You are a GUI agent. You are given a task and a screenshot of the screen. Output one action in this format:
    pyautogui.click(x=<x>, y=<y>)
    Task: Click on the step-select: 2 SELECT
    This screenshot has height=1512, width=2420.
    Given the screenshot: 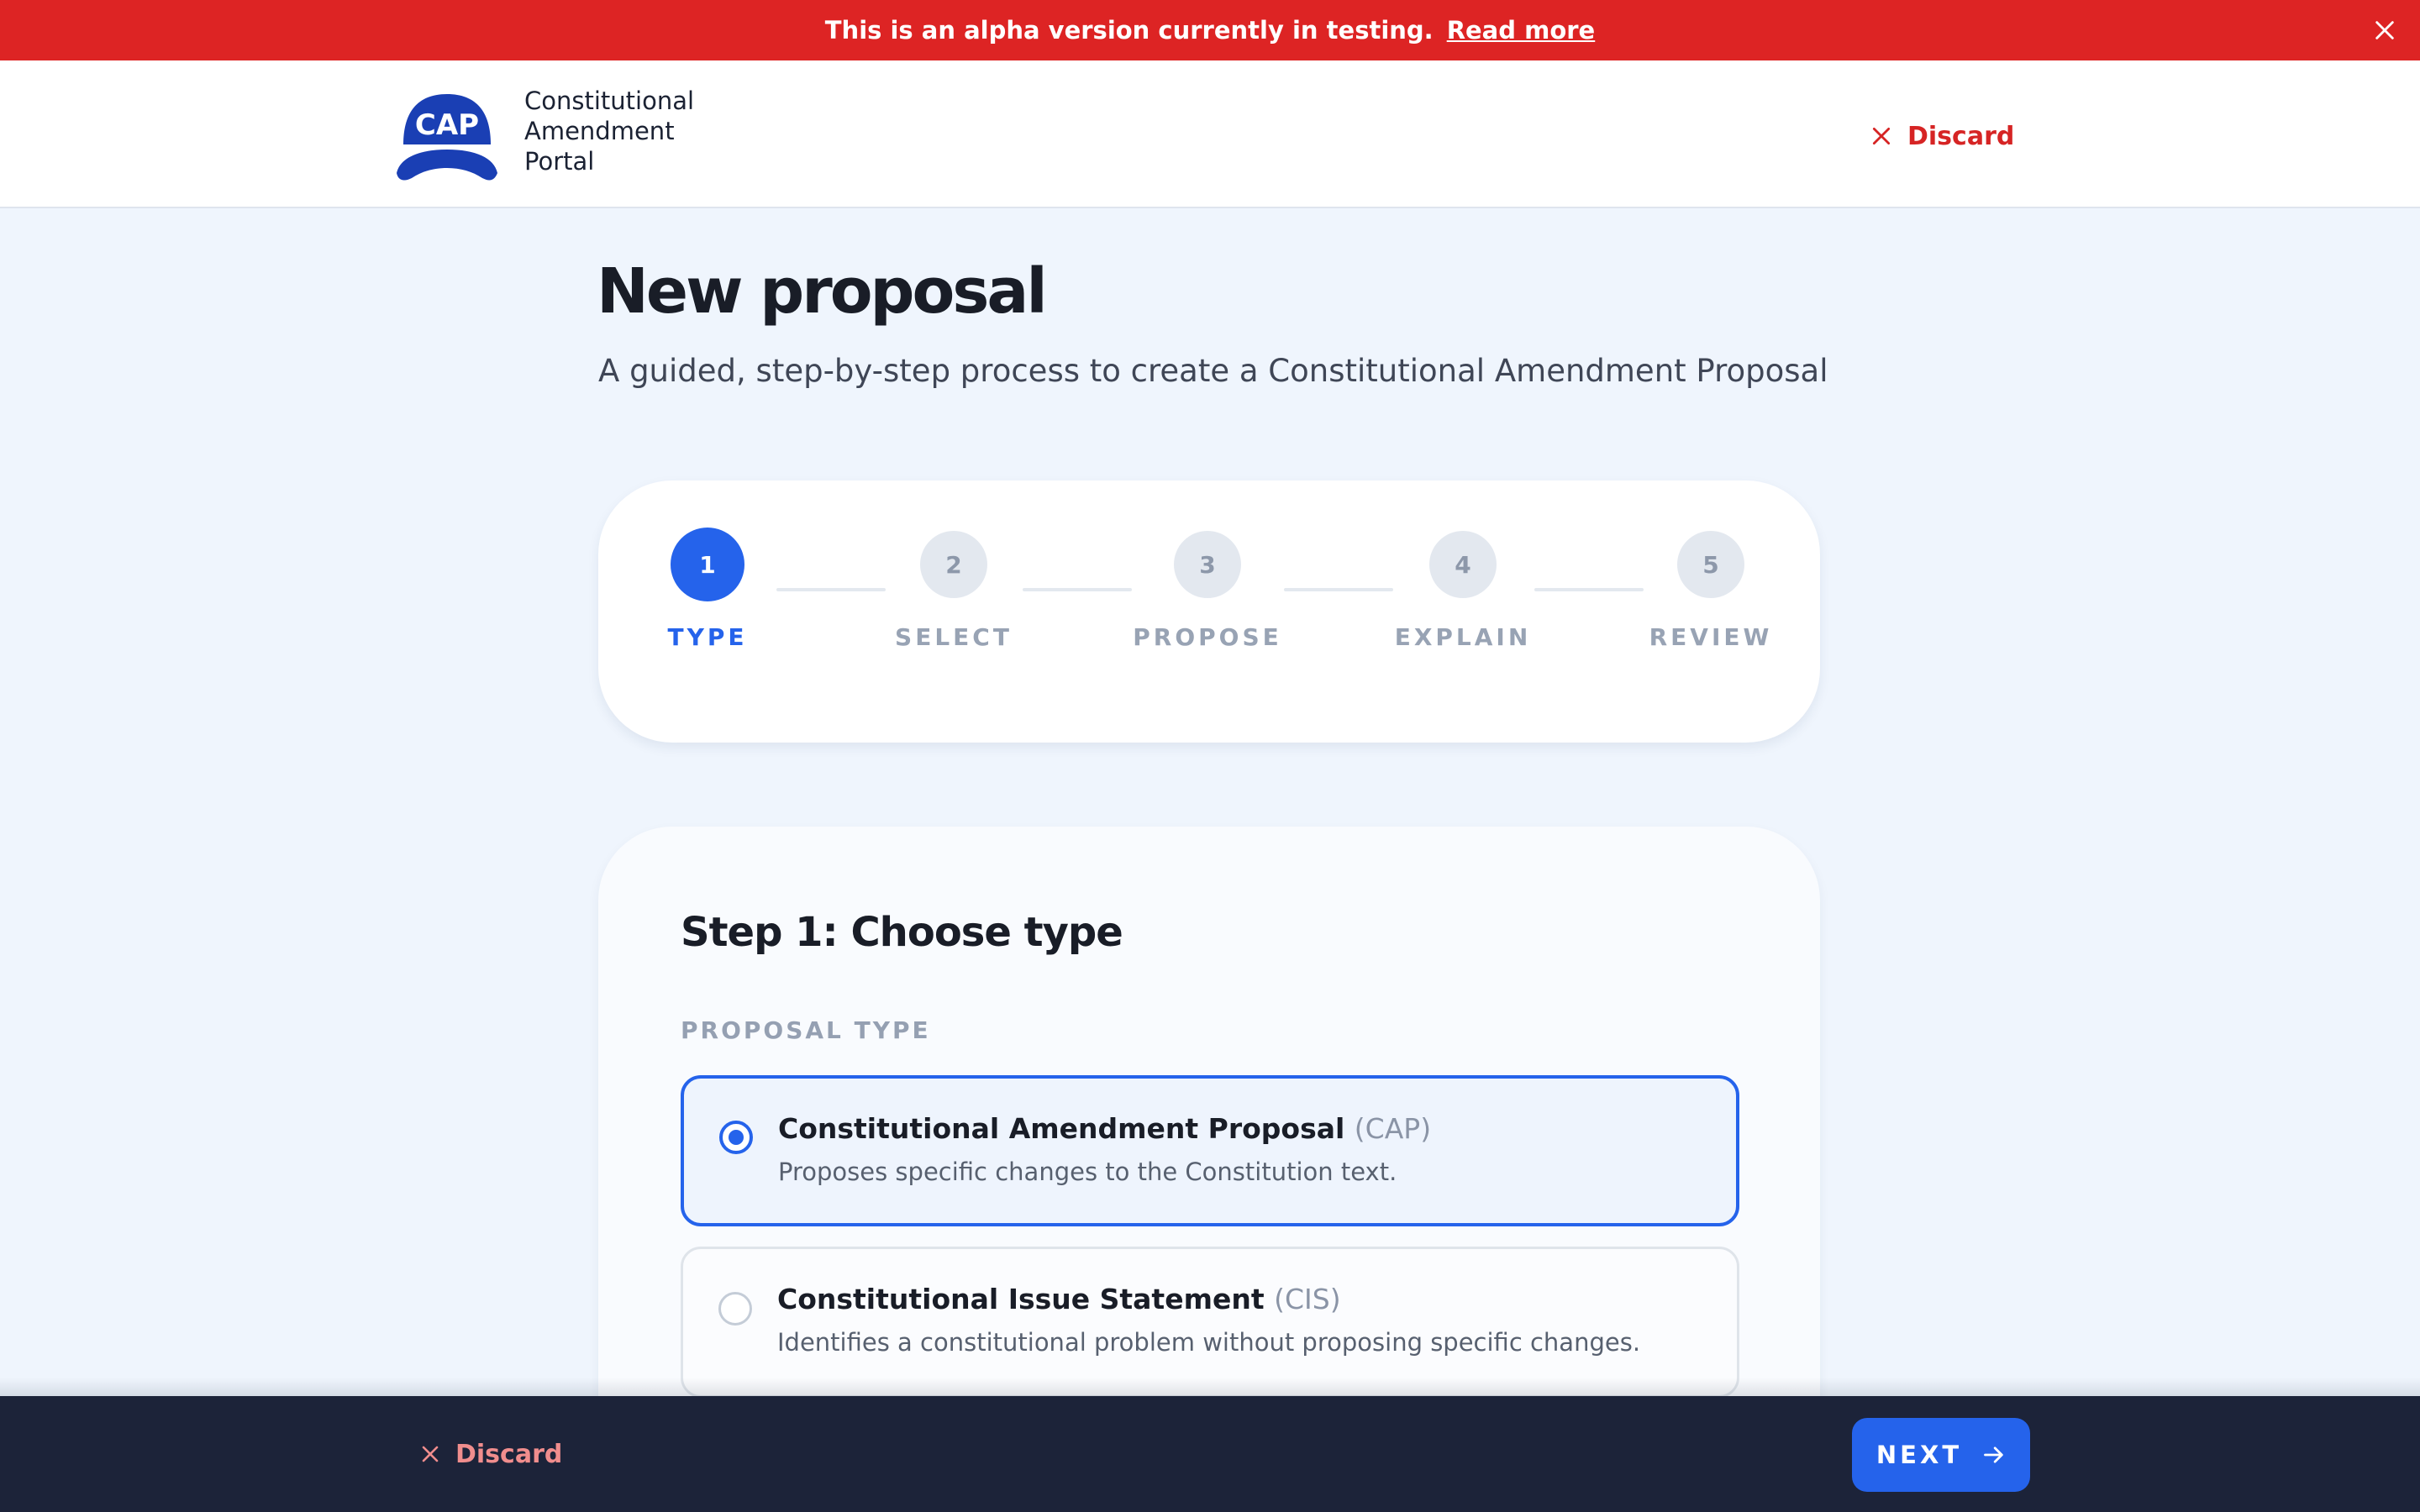 What is the action you would take?
    pyautogui.click(x=954, y=591)
    